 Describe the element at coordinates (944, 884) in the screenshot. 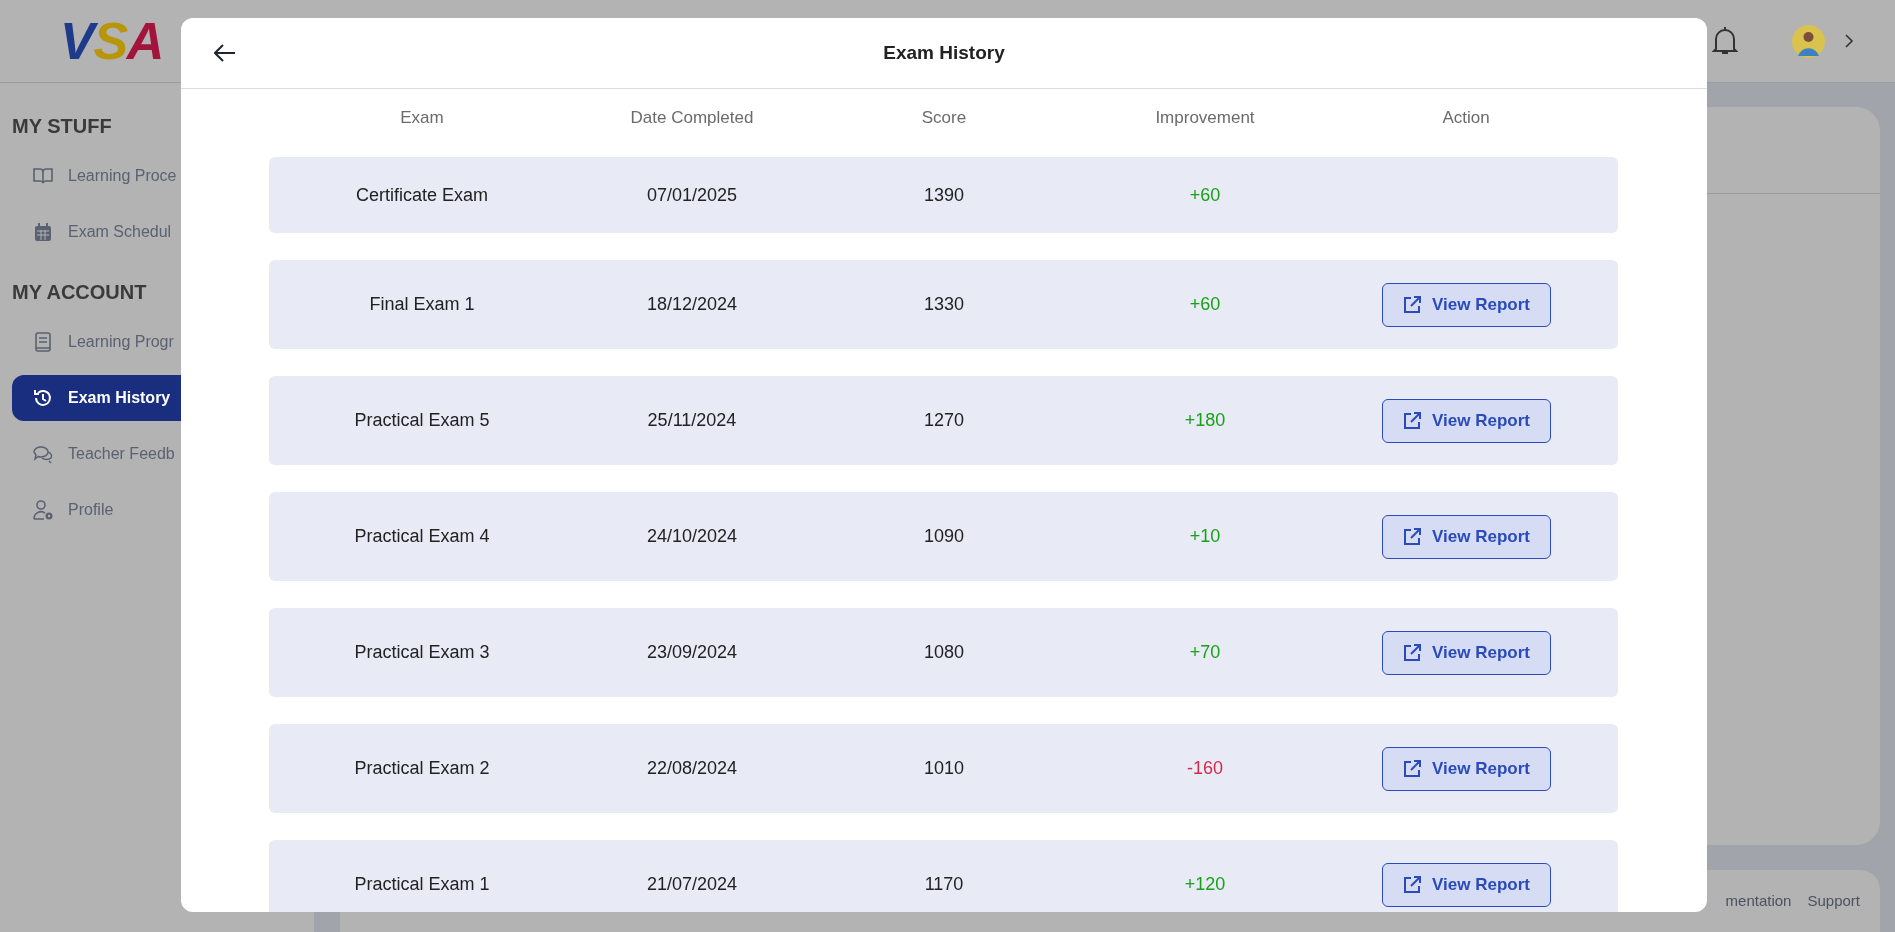

I see `table-cell-text: 1170` at that location.